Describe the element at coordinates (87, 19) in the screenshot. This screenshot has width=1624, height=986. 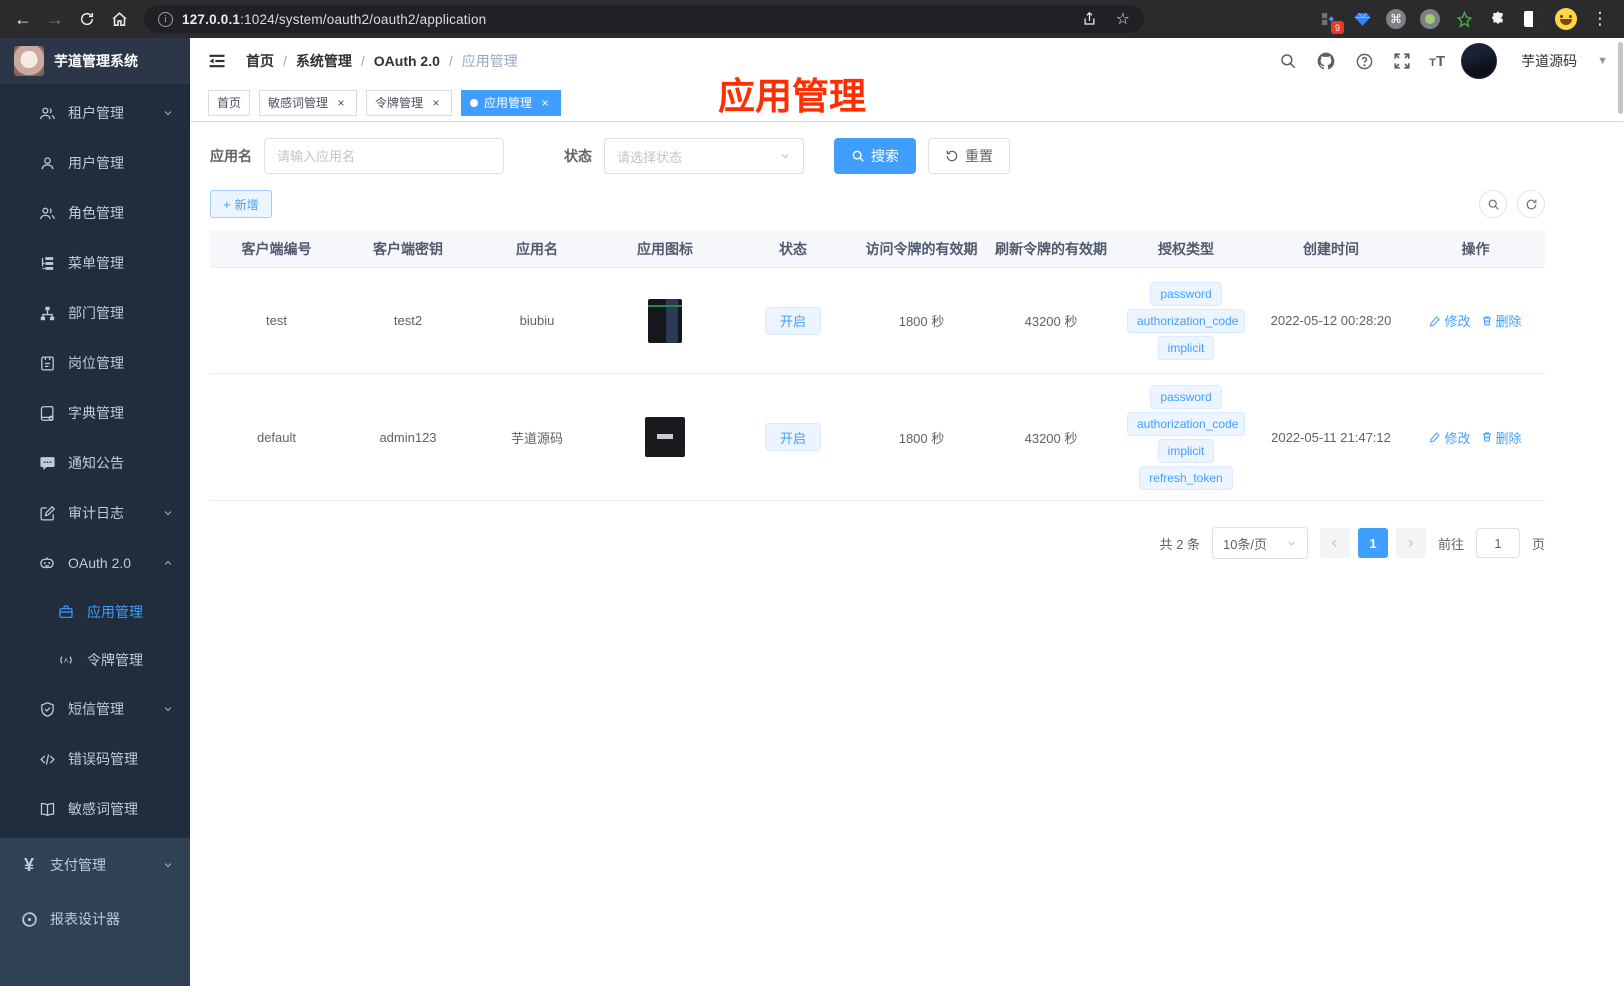
I see `reload-icon` at that location.